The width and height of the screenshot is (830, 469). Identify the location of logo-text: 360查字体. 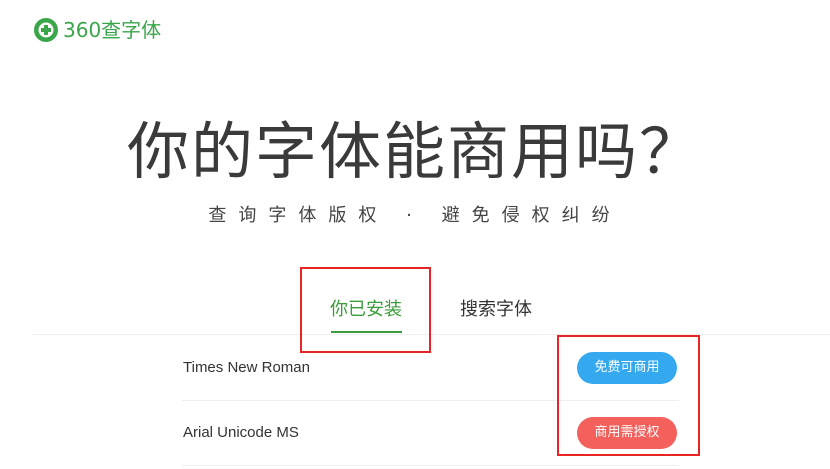
(112, 30).